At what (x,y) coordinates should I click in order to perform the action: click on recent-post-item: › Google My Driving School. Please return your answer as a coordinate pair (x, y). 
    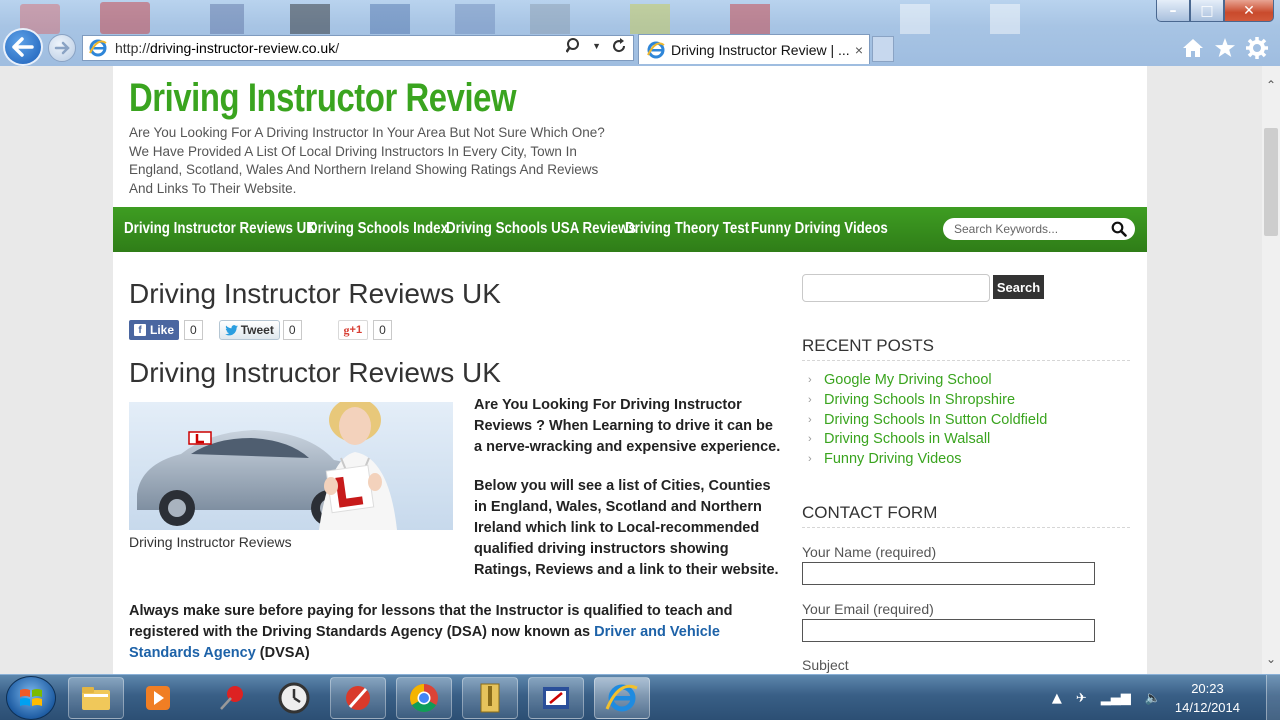
    Looking at the image, I should click on (924, 381).